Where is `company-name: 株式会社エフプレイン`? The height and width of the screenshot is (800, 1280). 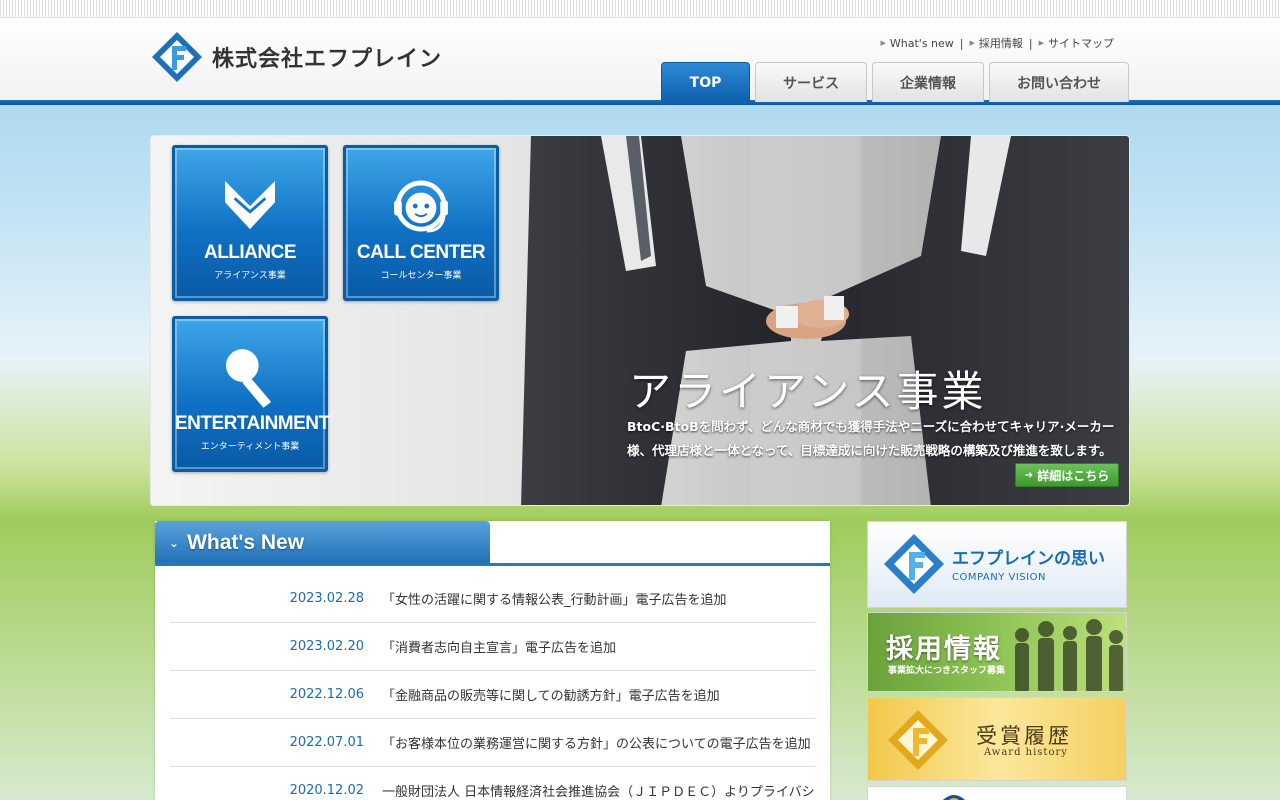
company-name: 株式会社エフプレイン is located at coordinates (327, 59).